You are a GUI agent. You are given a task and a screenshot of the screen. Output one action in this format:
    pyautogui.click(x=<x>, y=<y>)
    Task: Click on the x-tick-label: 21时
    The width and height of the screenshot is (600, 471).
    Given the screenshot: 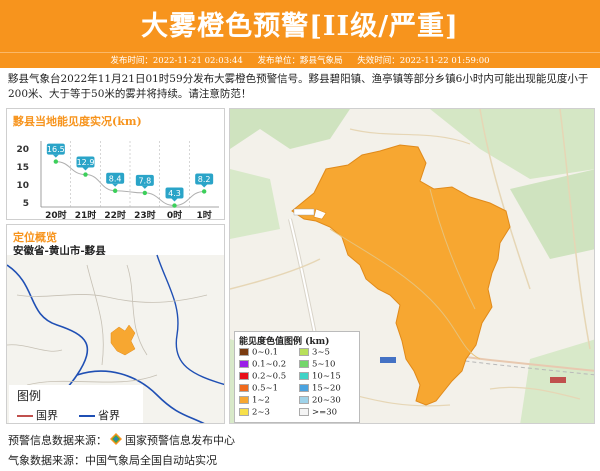 What is the action you would take?
    pyautogui.click(x=86, y=215)
    